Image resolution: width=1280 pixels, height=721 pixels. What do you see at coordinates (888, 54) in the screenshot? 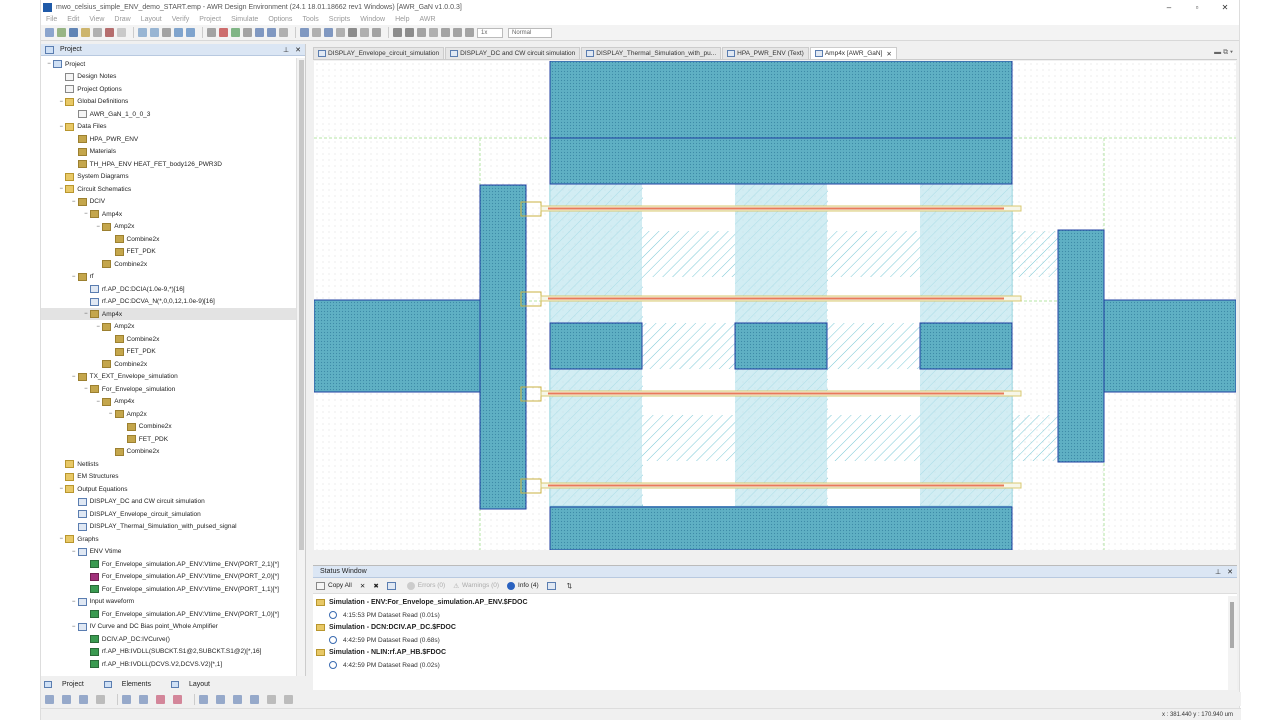
I see `tab-close-icon: ✕` at bounding box center [888, 54].